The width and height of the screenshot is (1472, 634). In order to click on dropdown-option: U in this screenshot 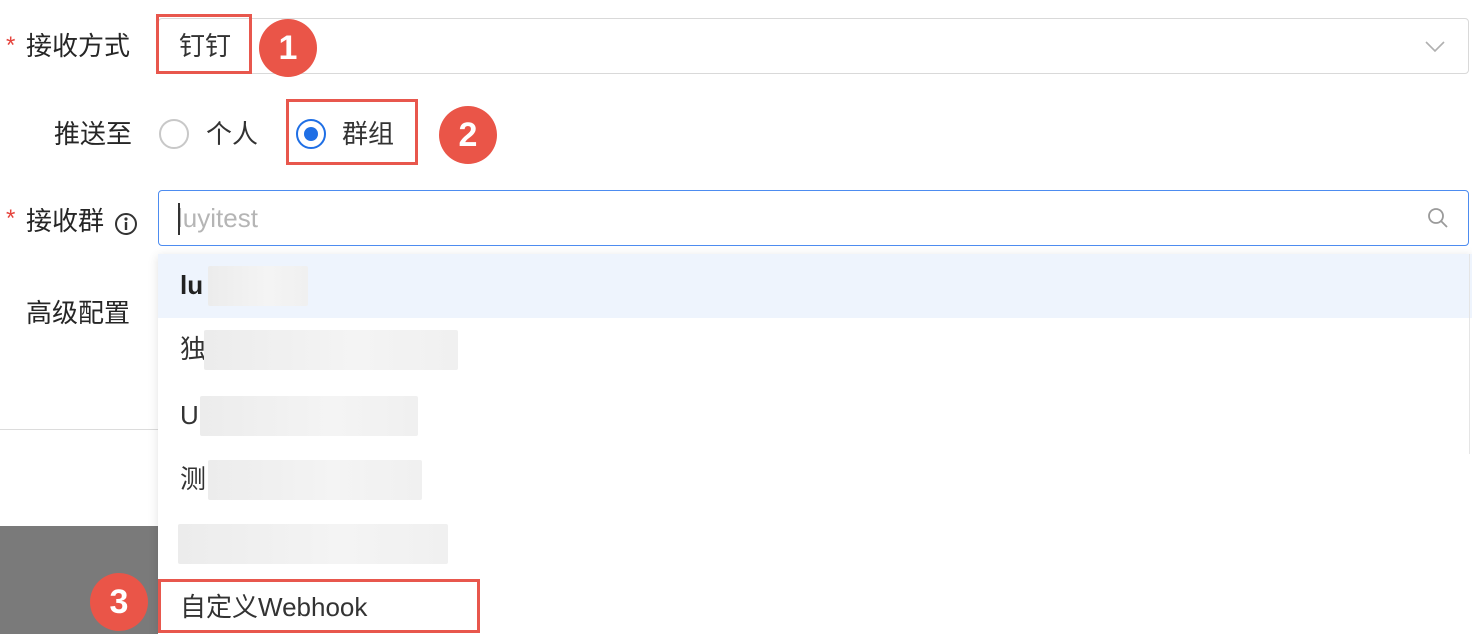, I will do `click(815, 416)`.